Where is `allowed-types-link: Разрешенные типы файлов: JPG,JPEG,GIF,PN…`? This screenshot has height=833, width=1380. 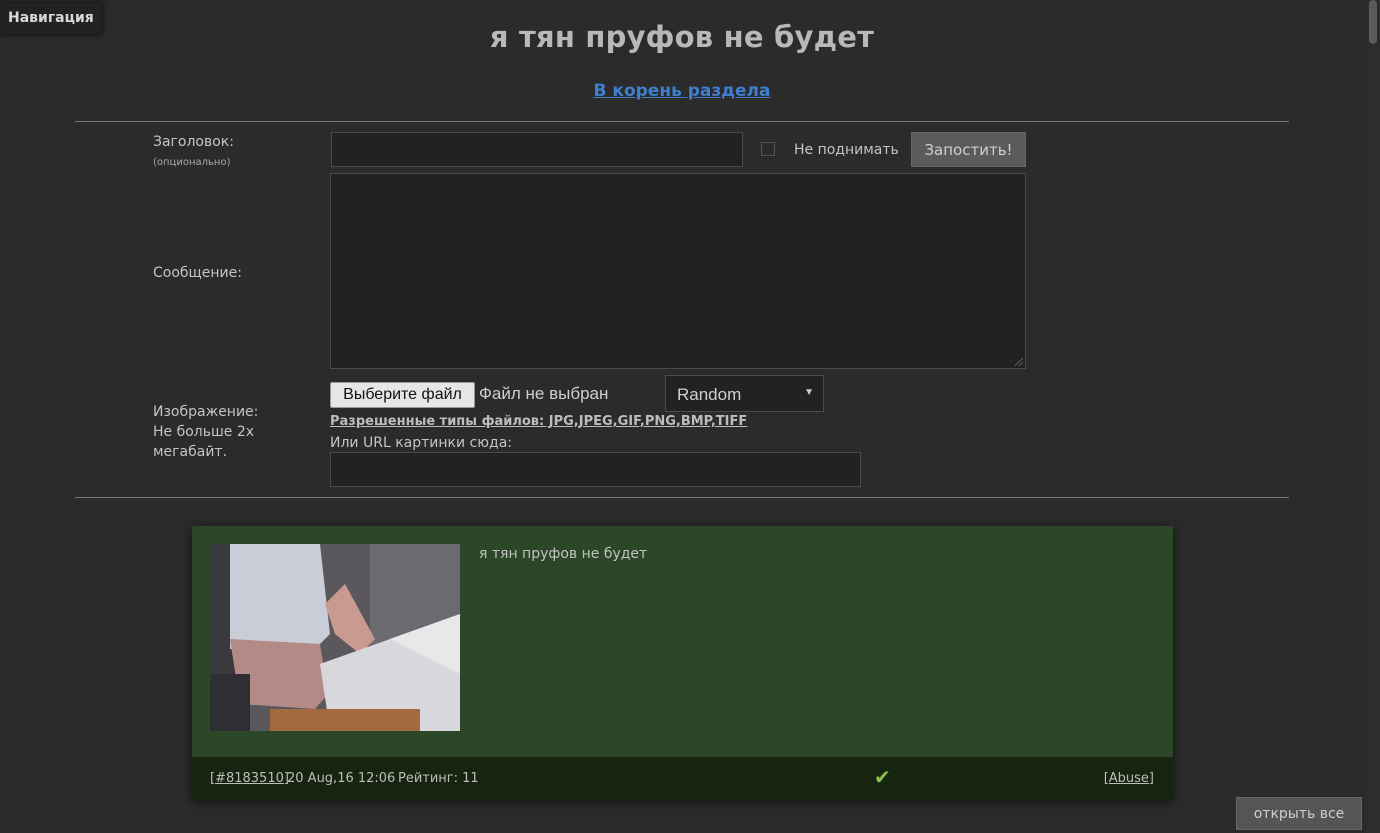
allowed-types-link: Разрешенные типы файлов: JPG,JPEG,GIF,PN… is located at coordinates (538, 421).